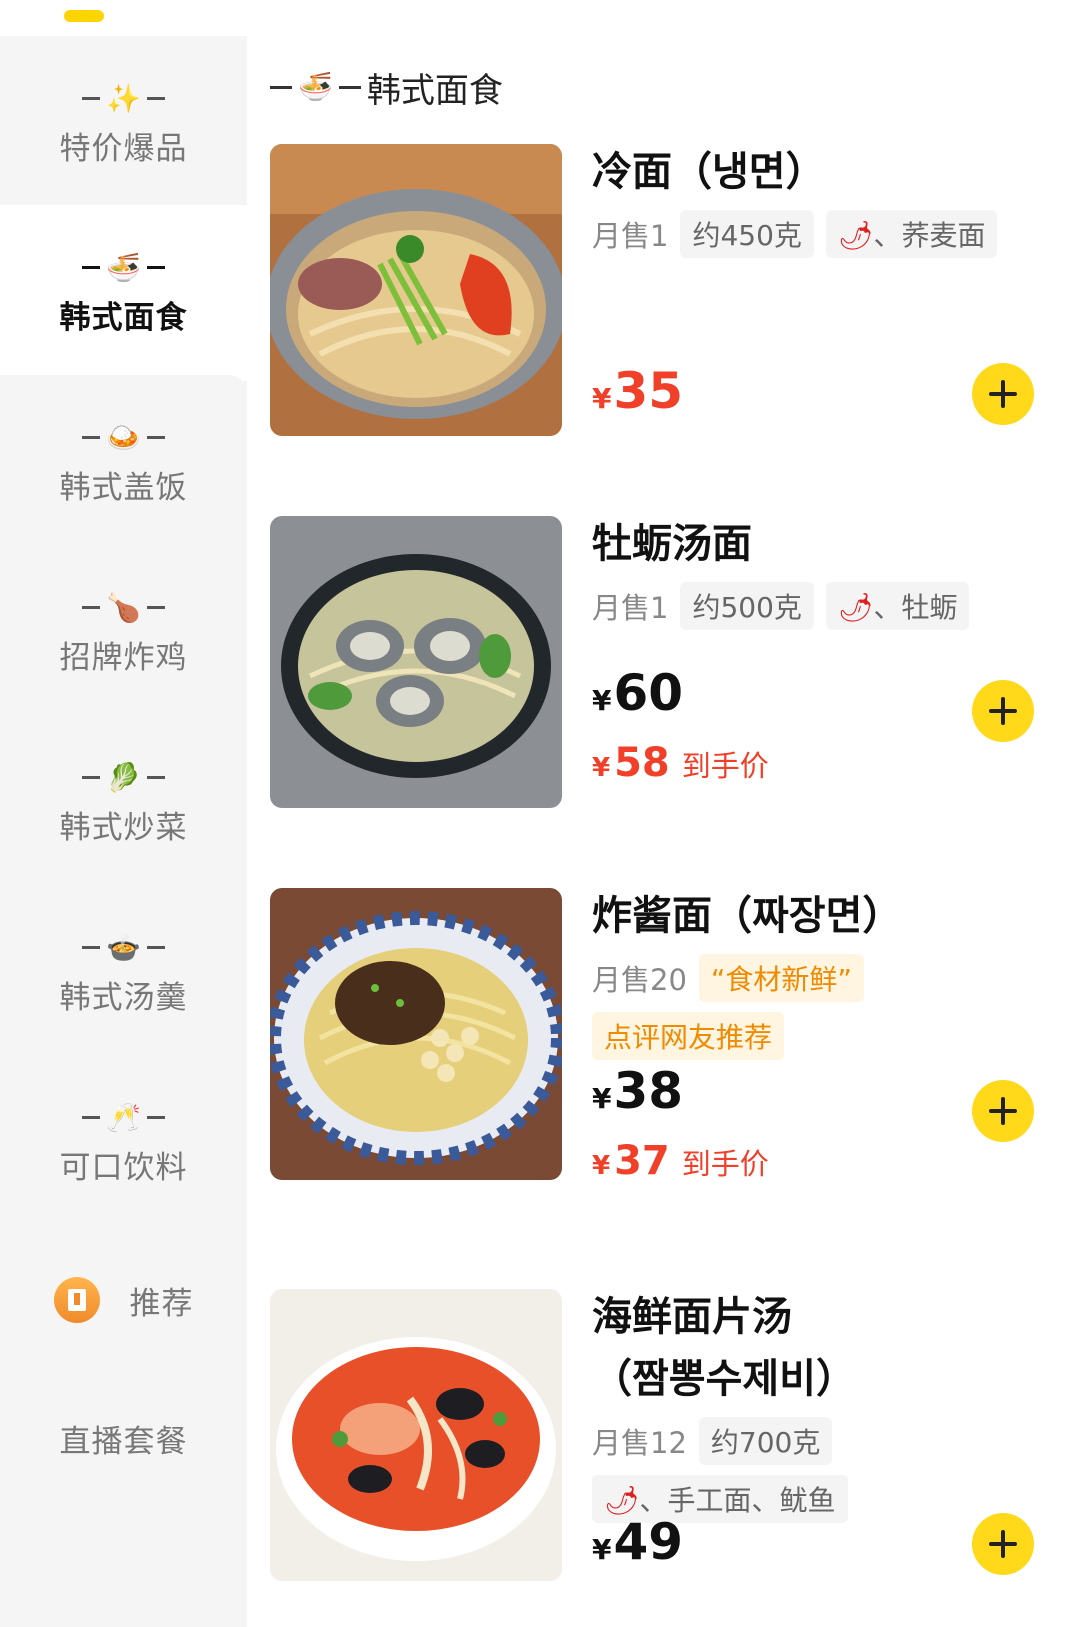 This screenshot has height=1627, width=1080. I want to click on chicken-leg-icon: 🍗, so click(123, 607).